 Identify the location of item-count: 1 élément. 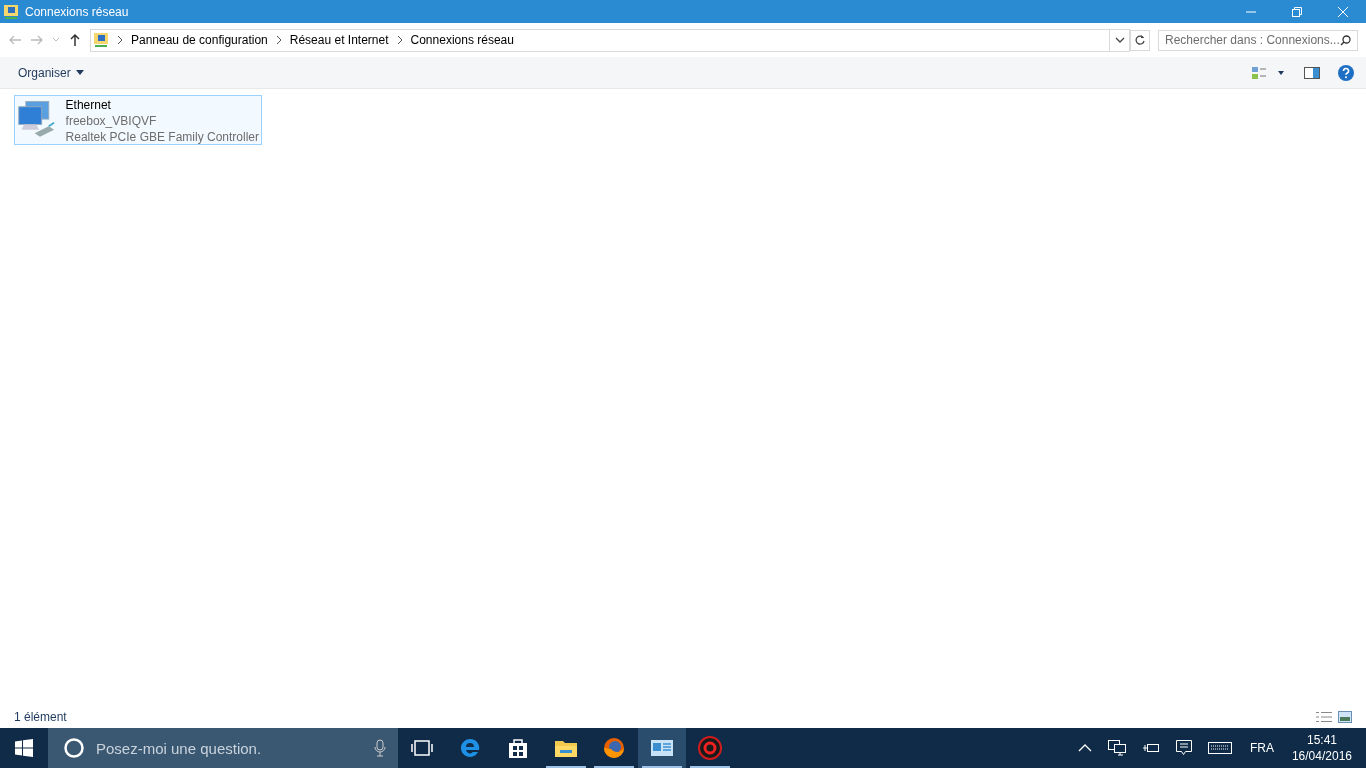
(41, 717).